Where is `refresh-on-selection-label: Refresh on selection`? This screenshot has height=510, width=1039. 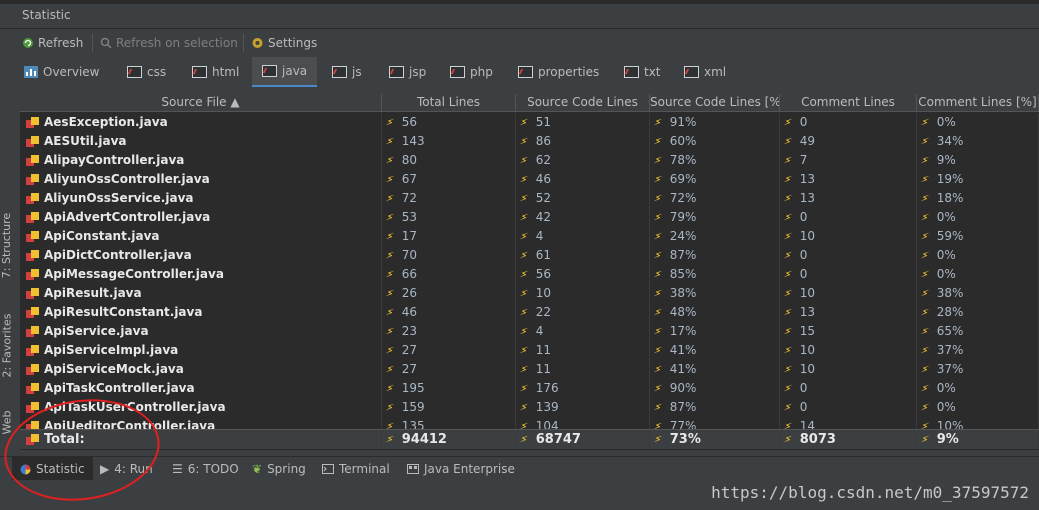
refresh-on-selection-label: Refresh on selection is located at coordinates (177, 43).